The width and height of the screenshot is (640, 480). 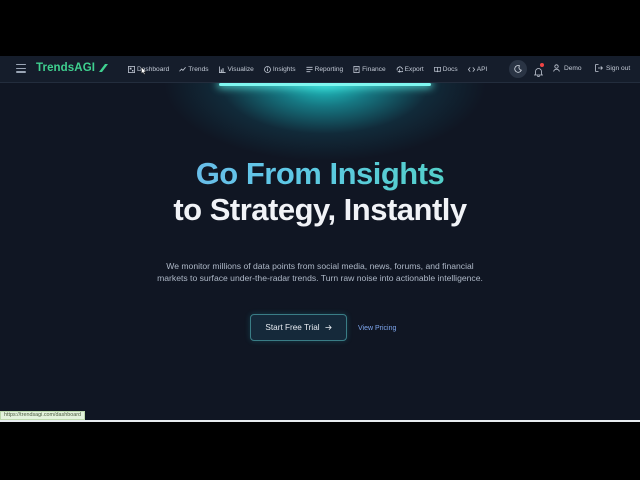 I want to click on nav-item-label: Export, so click(x=414, y=69).